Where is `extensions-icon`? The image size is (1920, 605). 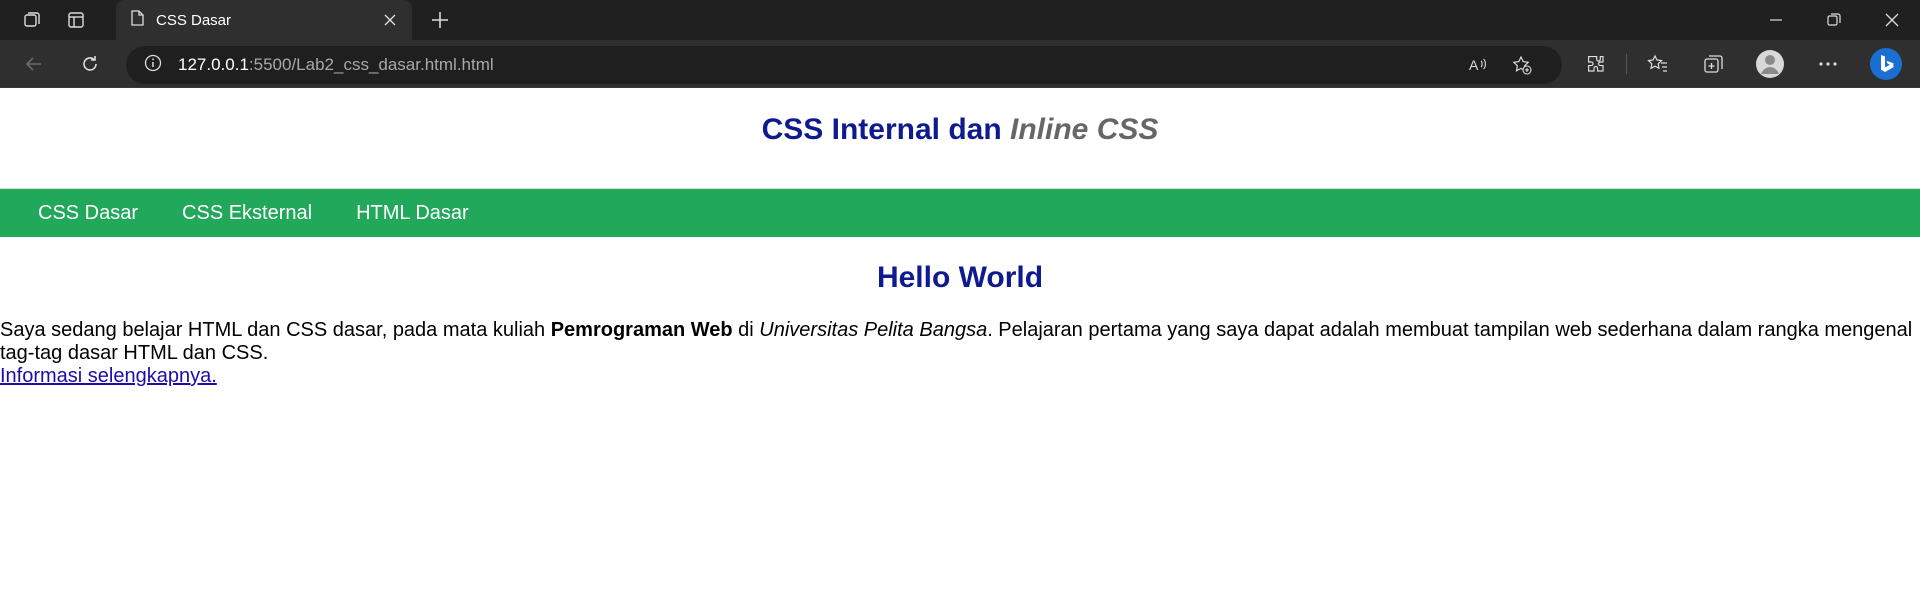
extensions-icon is located at coordinates (1596, 64).